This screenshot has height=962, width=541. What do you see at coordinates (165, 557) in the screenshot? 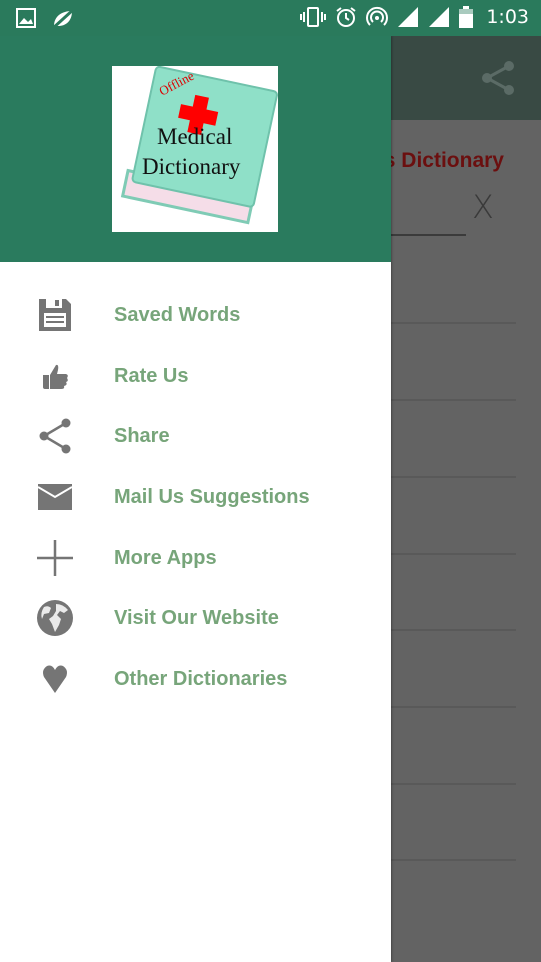
I see `drawer-item-label: More Apps` at bounding box center [165, 557].